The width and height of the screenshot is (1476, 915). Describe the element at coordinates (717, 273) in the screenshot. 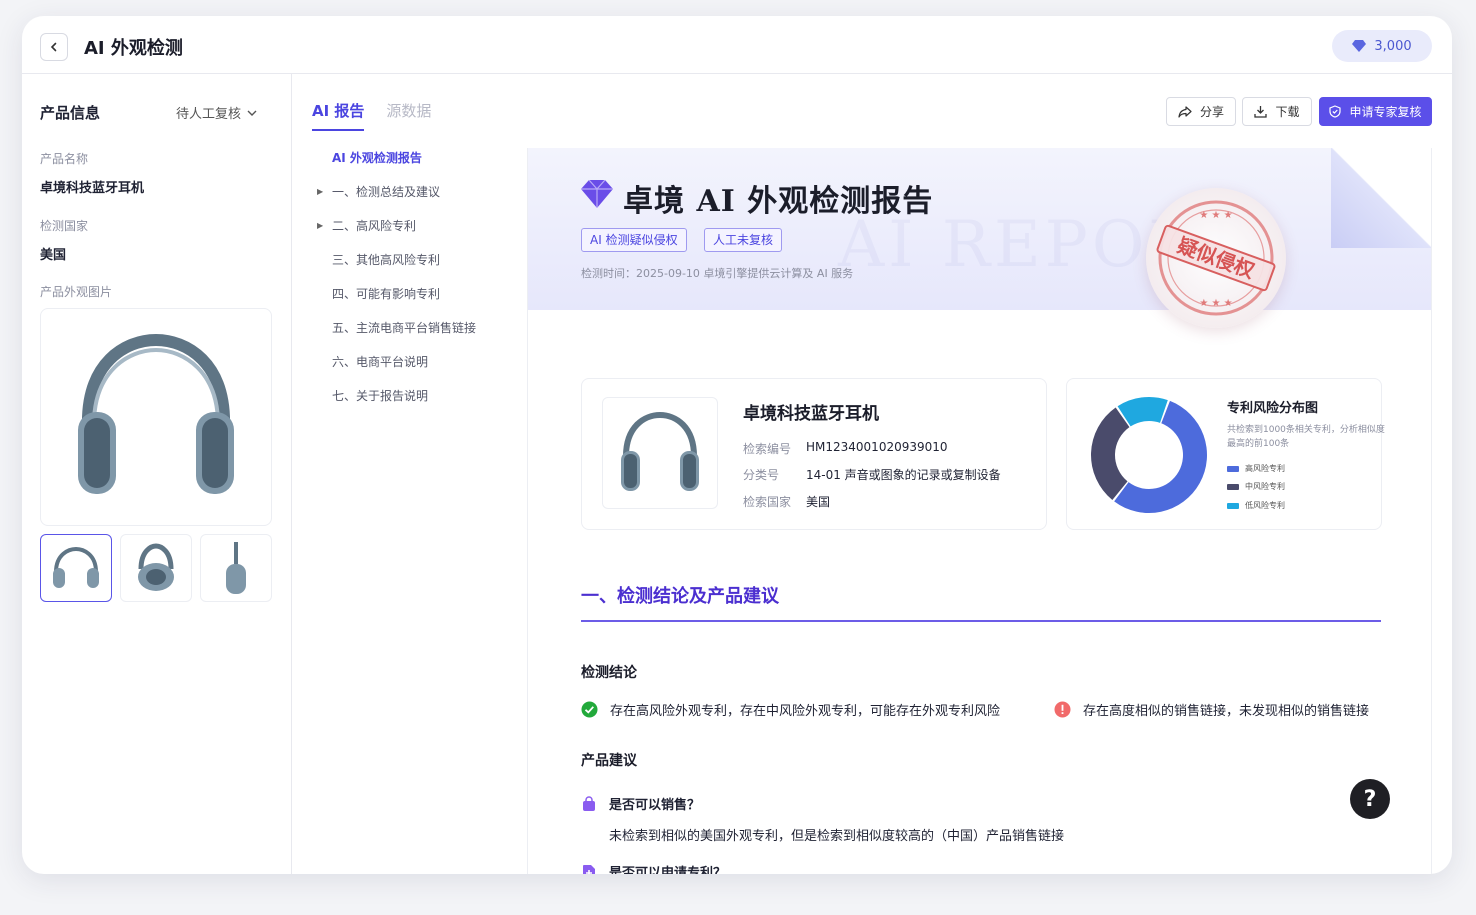

I see `report-meta: 检测时间：2025-09-10 卓境引擎提供云计算及 AI 服务` at that location.